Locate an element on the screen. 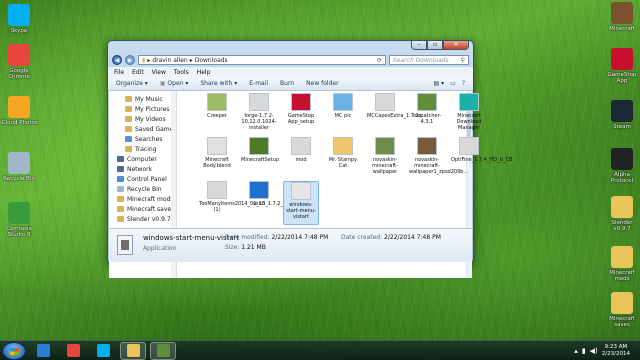  taskbar-minecraft-button is located at coordinates (163, 350).